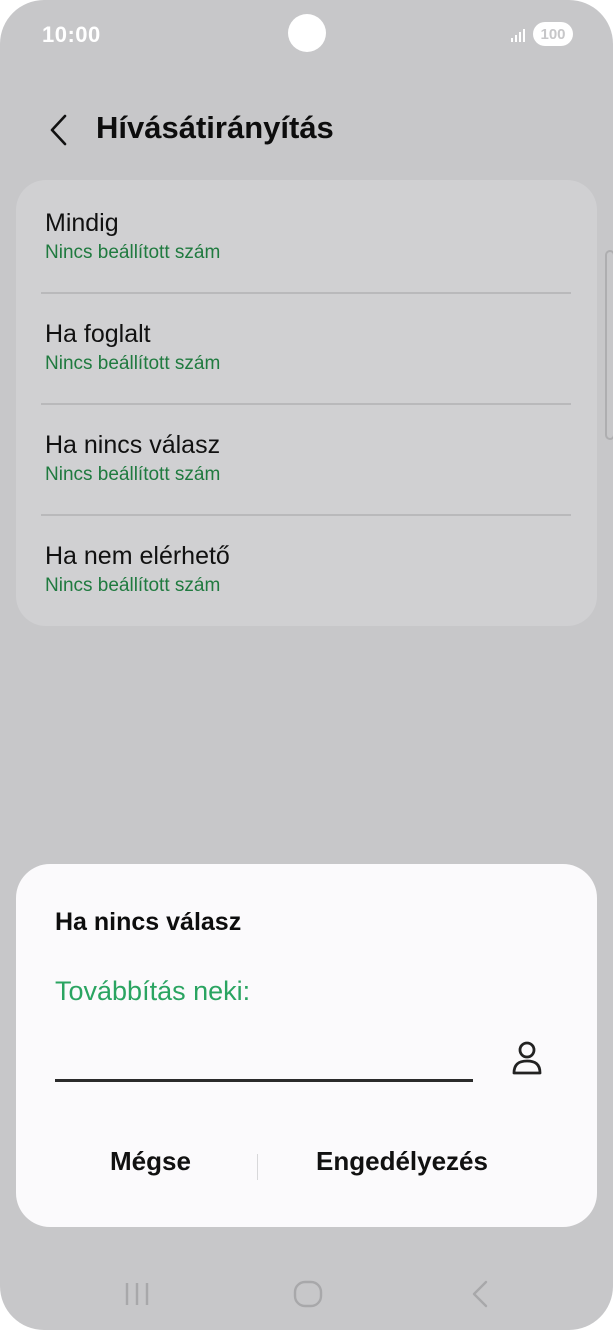 This screenshot has width=613, height=1330. I want to click on option-always: Mindig Nincs beállított szám, so click(308, 236).